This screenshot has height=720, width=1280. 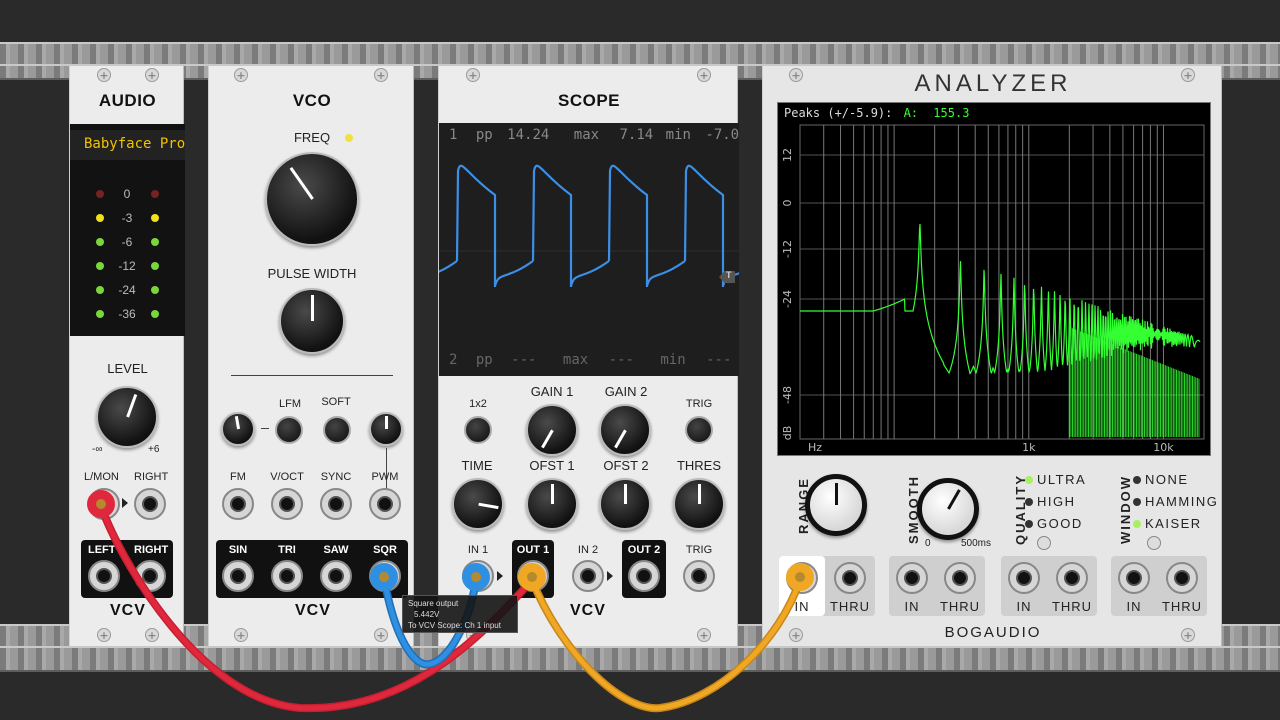 I want to click on range-knob, so click(x=836, y=505).